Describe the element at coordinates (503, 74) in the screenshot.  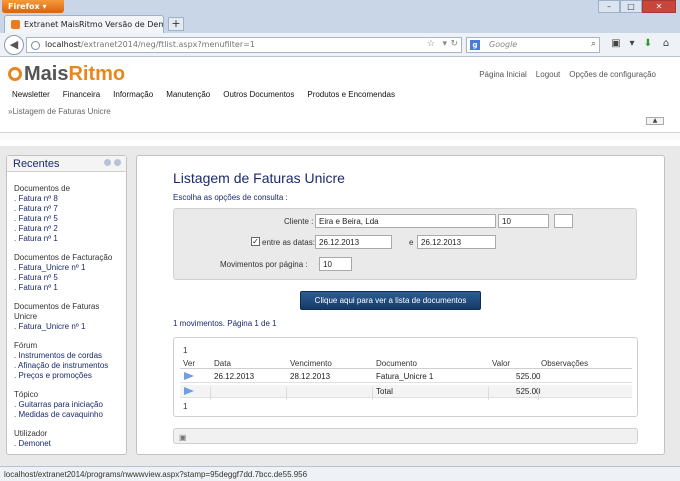
I see `home-link: Página Inicial` at that location.